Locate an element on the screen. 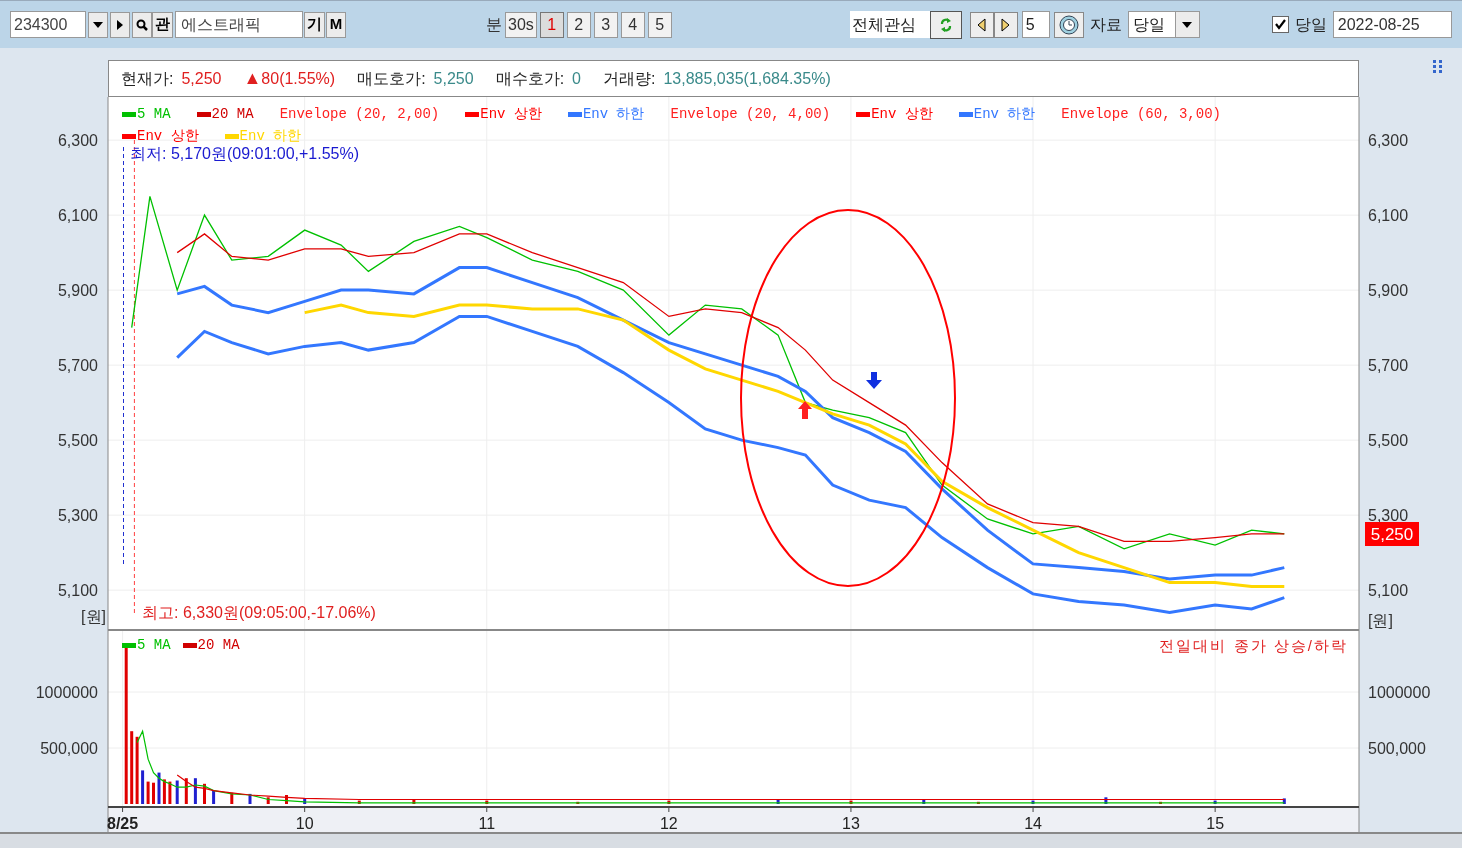  axis-label: 12 is located at coordinates (668, 823).